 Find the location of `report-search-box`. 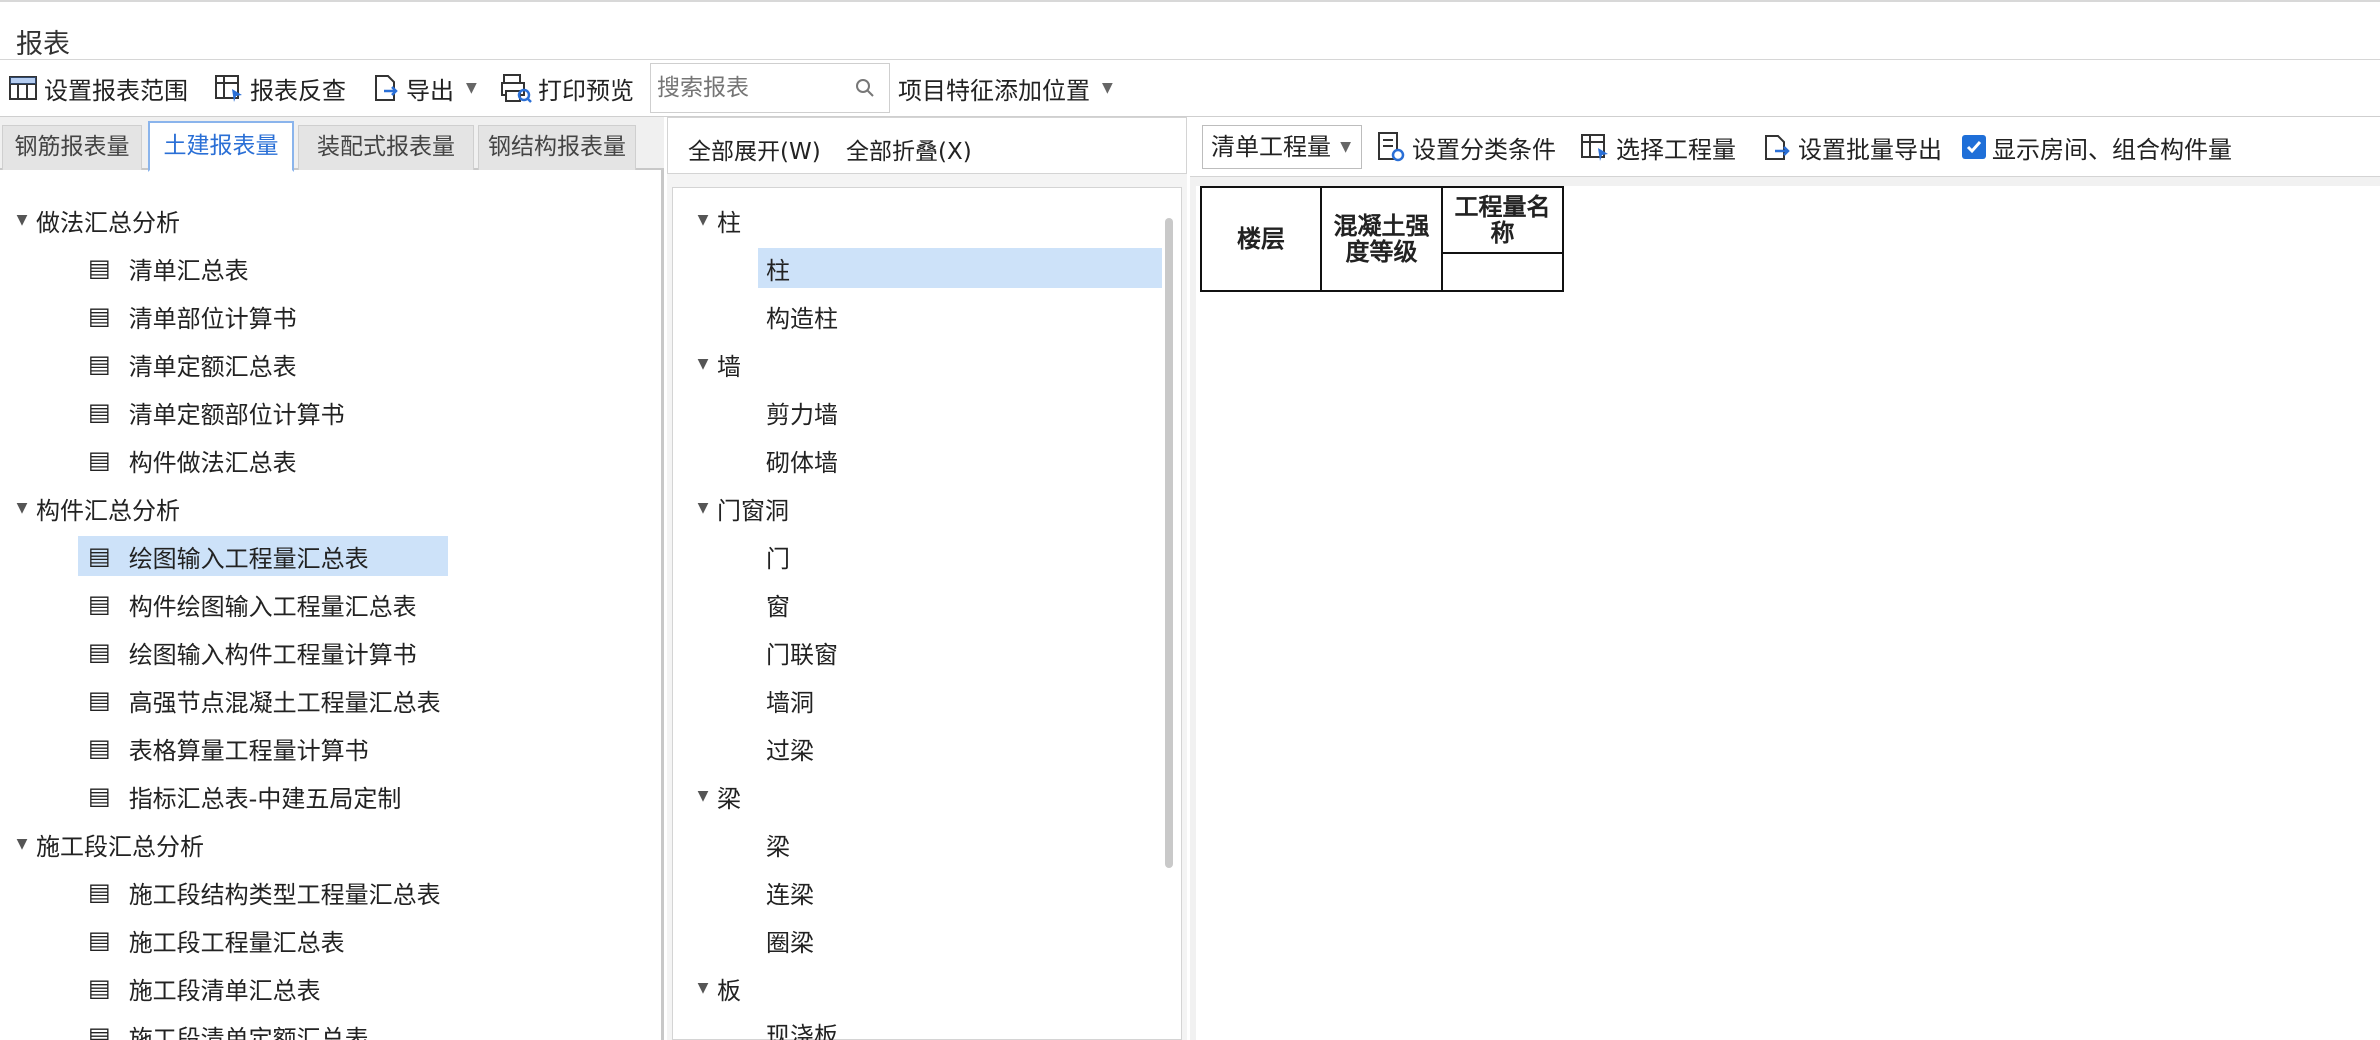

report-search-box is located at coordinates (770, 88).